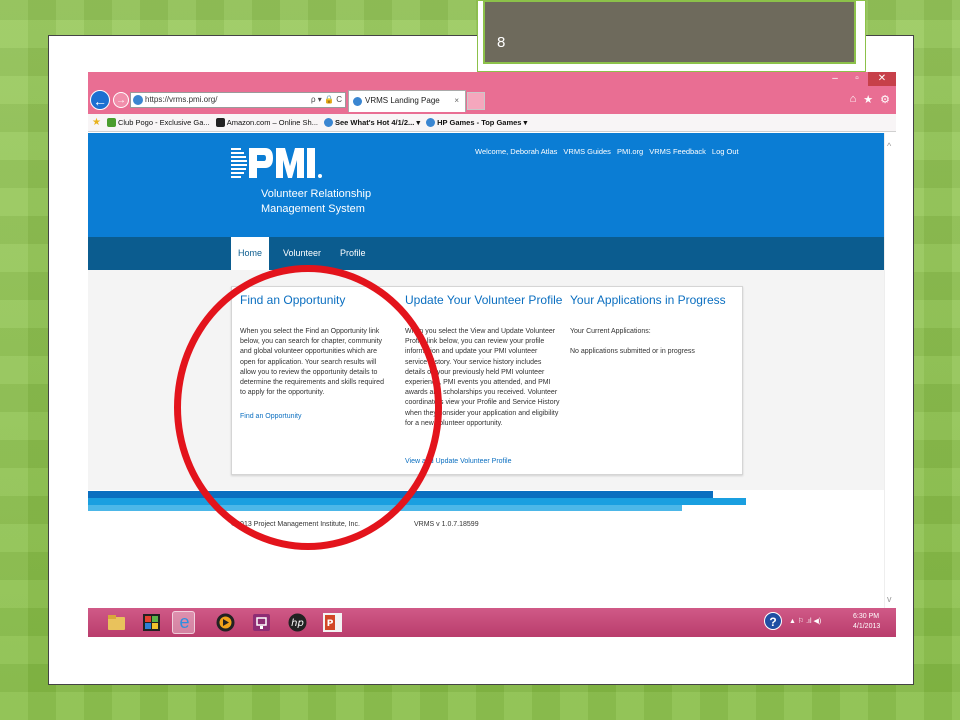 This screenshot has width=960, height=720. What do you see at coordinates (805, 621) in the screenshot?
I see `system-tray-icons: ▲ ⚐ .ıl ◀)` at bounding box center [805, 621].